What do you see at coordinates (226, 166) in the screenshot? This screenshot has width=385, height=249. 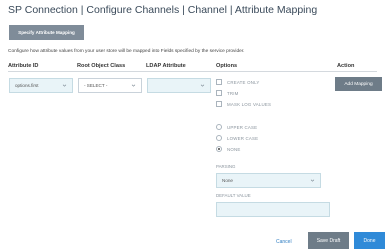 I see `parsing-label: PARSING` at bounding box center [226, 166].